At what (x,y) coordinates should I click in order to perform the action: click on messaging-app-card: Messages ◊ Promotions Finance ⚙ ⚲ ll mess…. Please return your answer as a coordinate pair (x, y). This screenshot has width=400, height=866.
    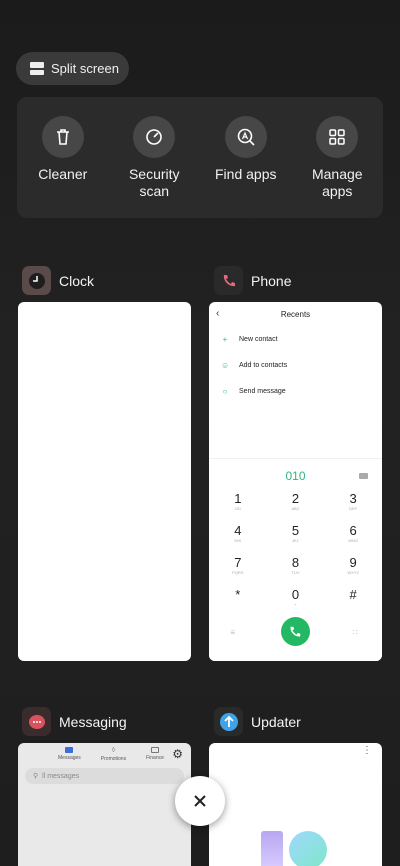
    Looking at the image, I should click on (104, 804).